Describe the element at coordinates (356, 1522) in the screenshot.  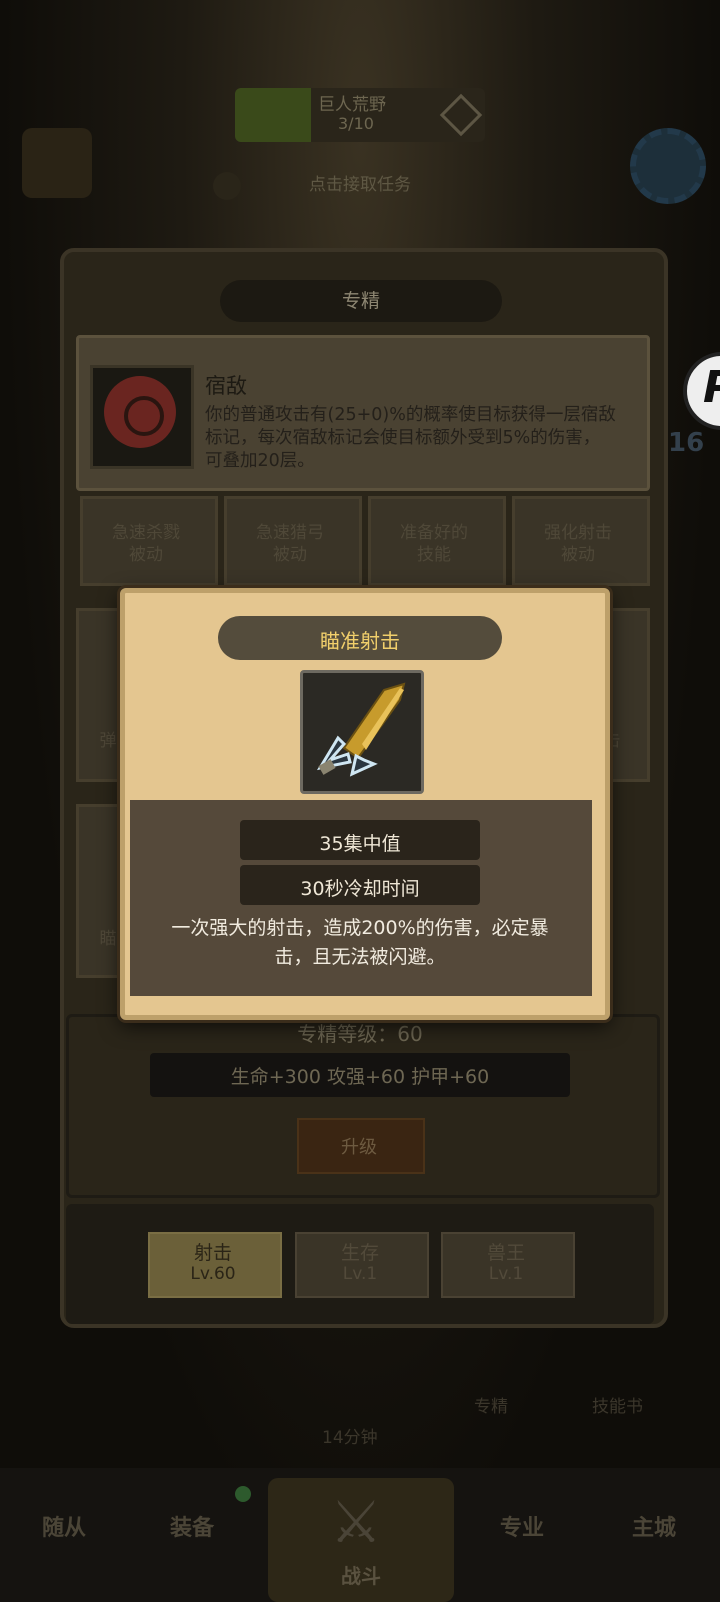
I see `crossed-swords-icon: ⚔` at that location.